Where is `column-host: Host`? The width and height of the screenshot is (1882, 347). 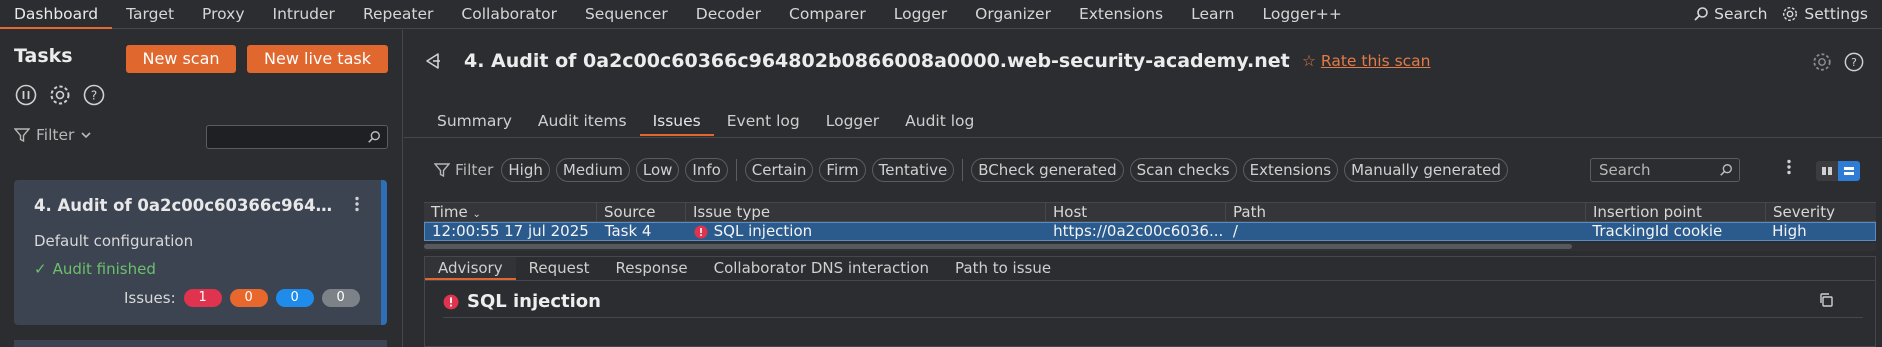 column-host: Host is located at coordinates (1136, 212).